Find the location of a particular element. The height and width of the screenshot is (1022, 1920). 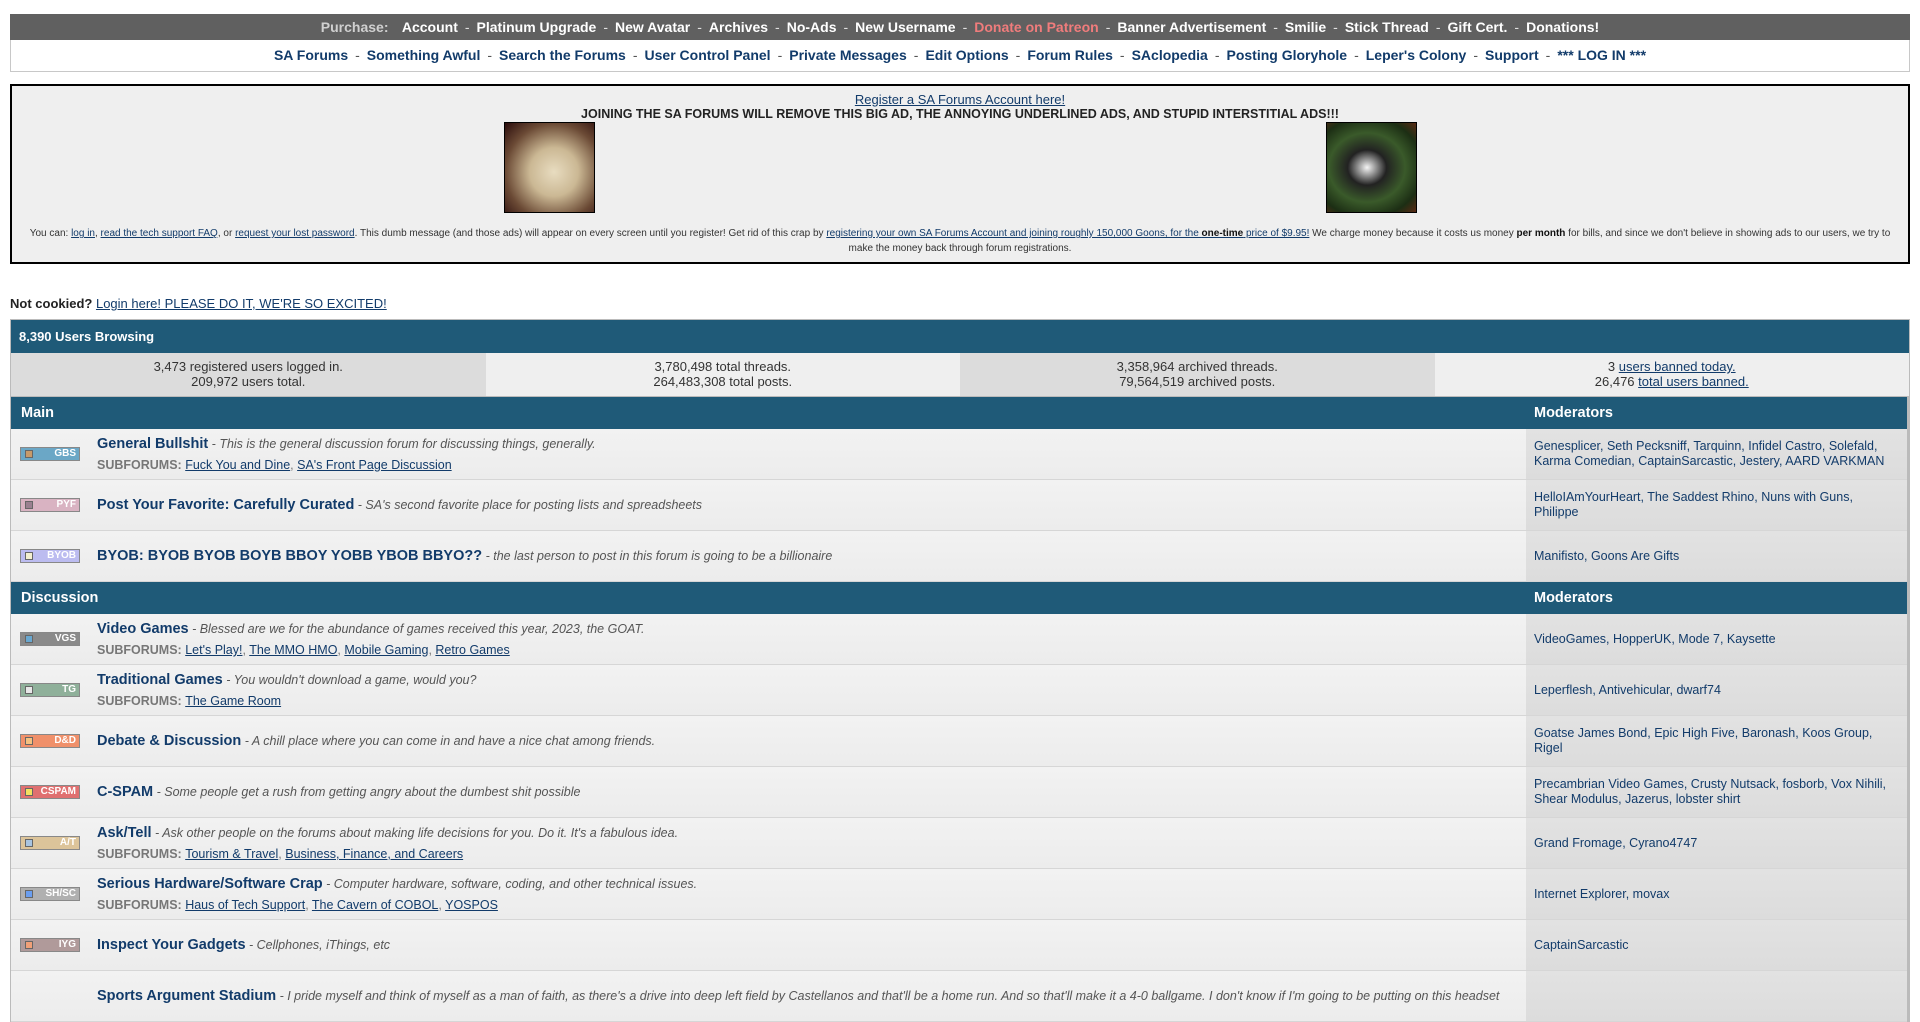

forum-title-link: General Bullshit is located at coordinates (152, 444).